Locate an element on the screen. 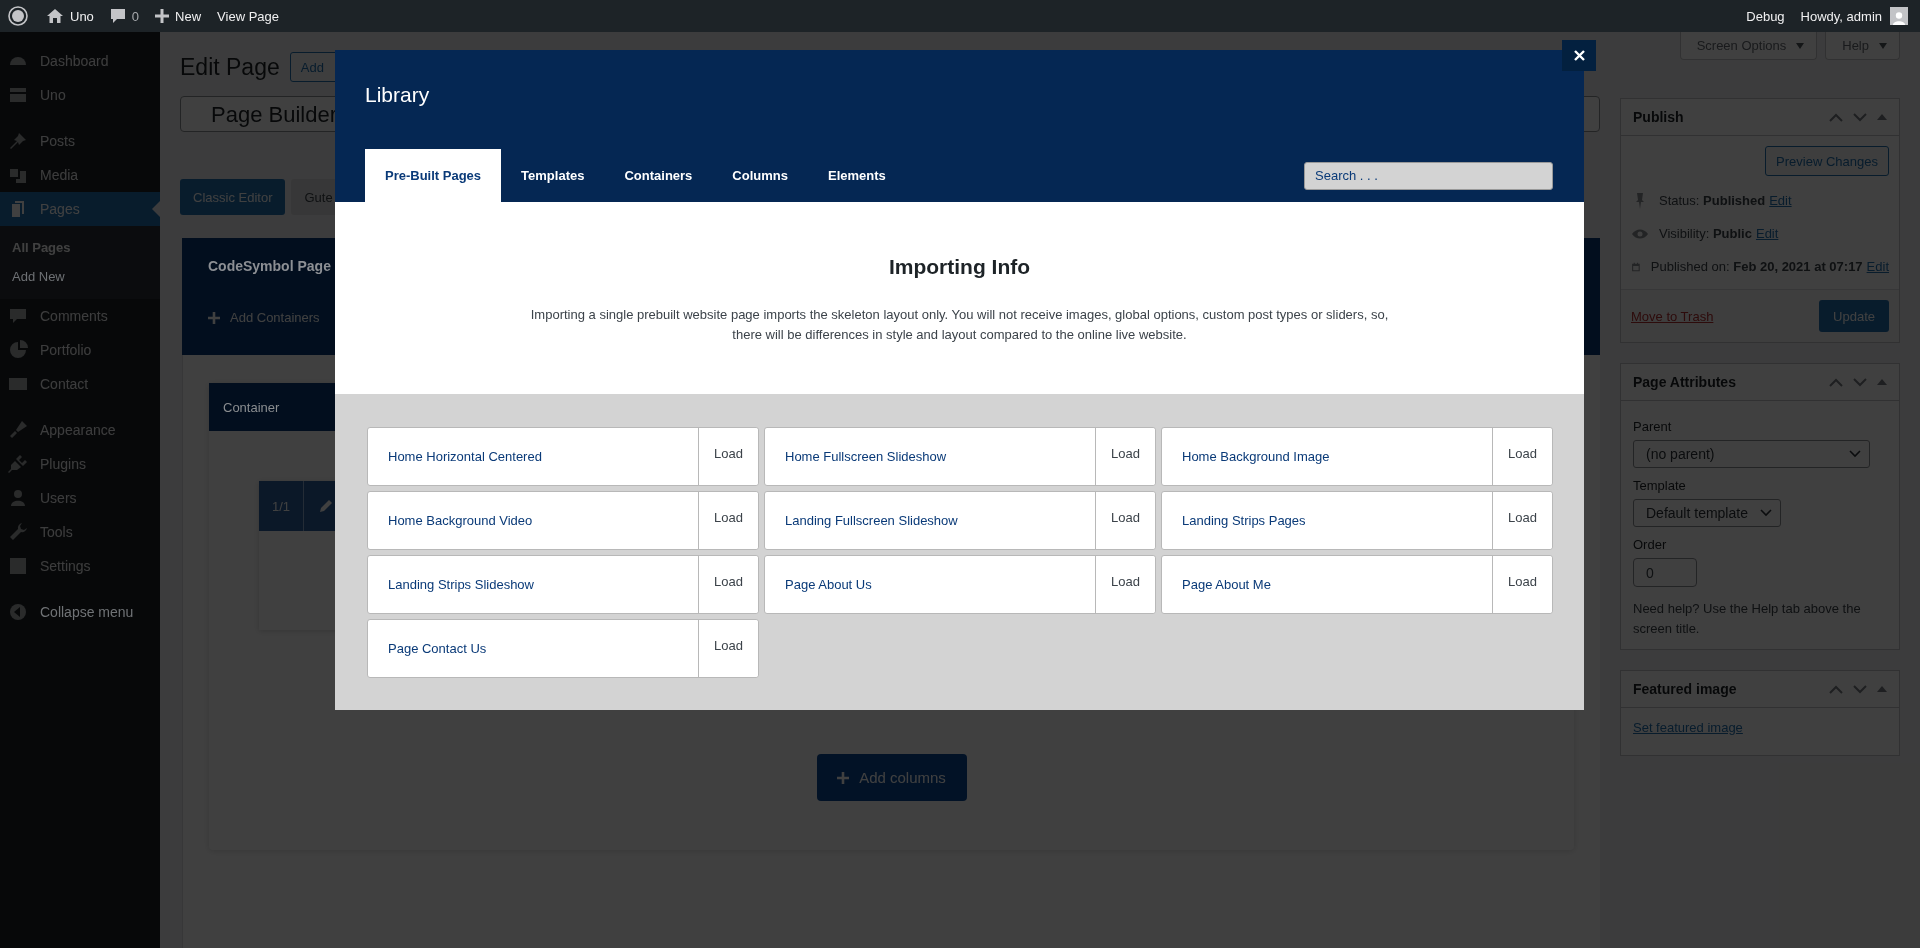  field-label: Parent is located at coordinates (1653, 426).